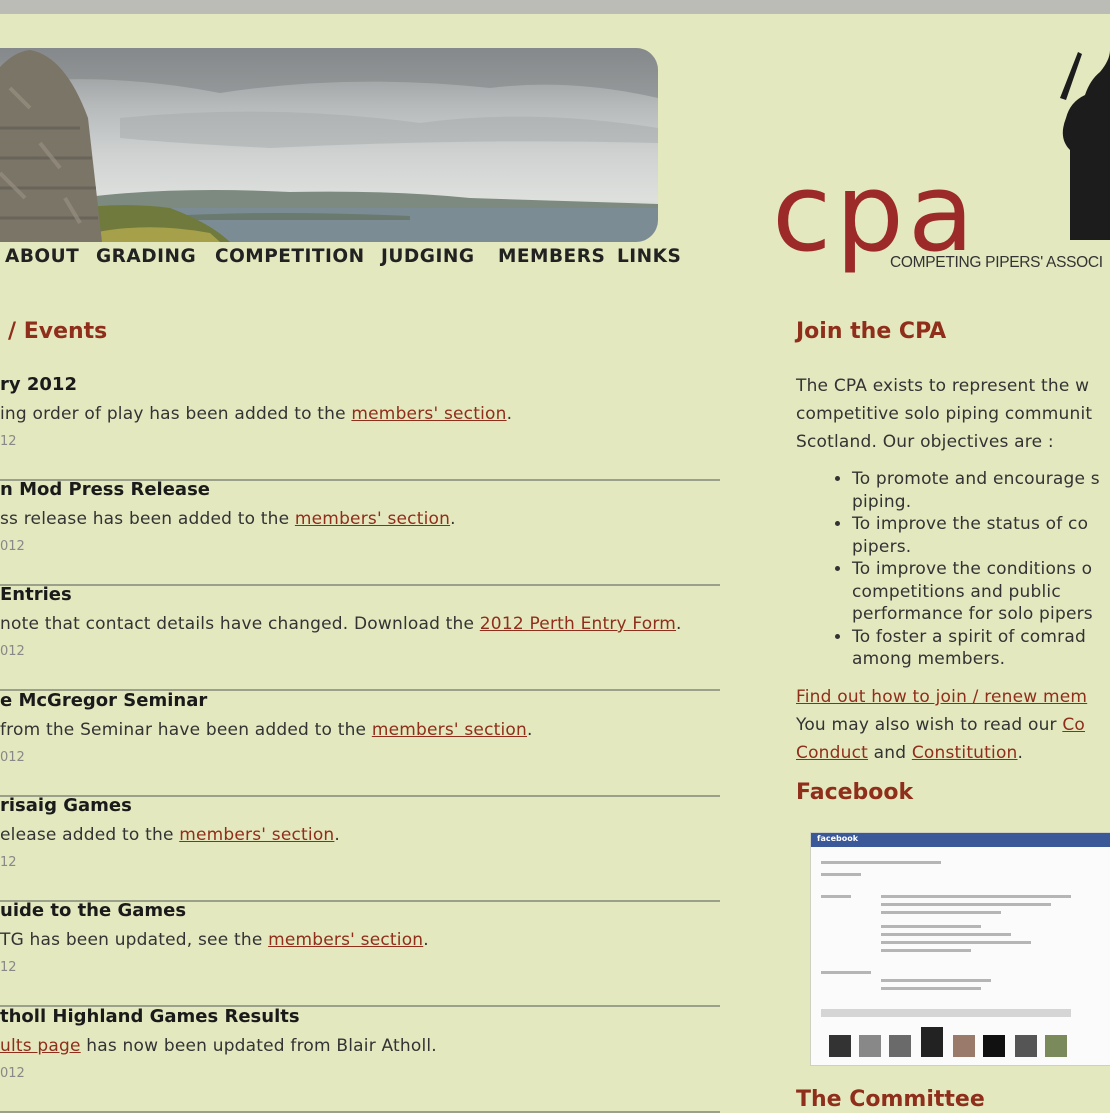 This screenshot has width=1110, height=1113. Describe the element at coordinates (555, 7) in the screenshot. I see `browser-top-strip` at that location.